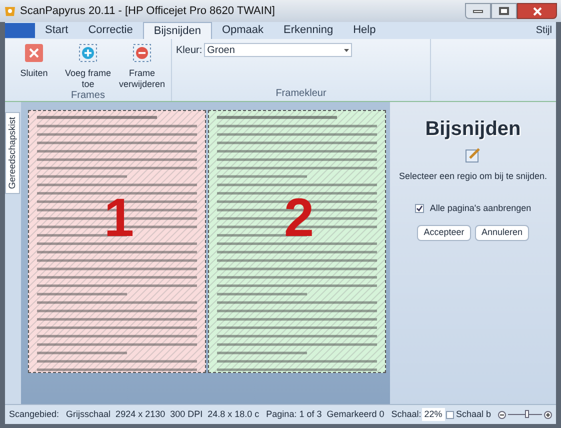  Describe the element at coordinates (325, 414) in the screenshot. I see `status-text: Pagina: 1 of 3 Gemarkeerd 0` at that location.